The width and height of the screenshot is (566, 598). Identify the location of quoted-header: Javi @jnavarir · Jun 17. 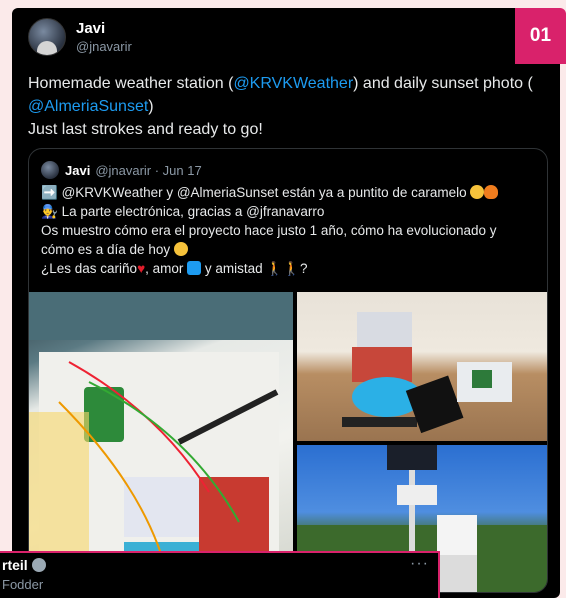
(121, 170).